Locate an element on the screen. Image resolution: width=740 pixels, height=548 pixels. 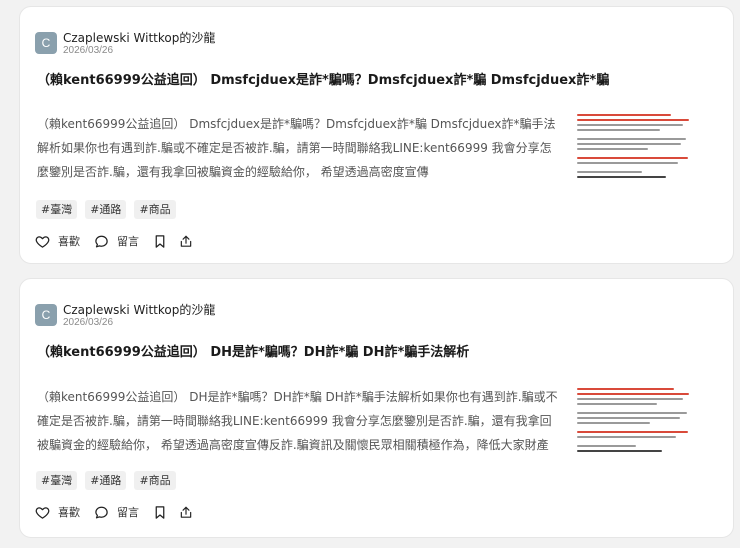
post-title: （賴kent66999公益追回） DH是詐*騙嗎？DH詐*騙 DH詐*騙手法解析 is located at coordinates (337, 350).